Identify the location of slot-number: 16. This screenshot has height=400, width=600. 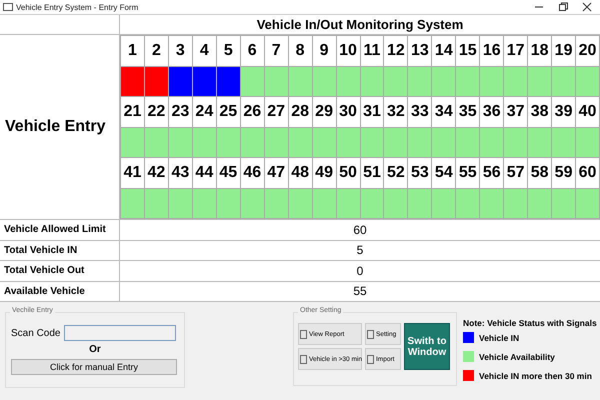
(492, 51).